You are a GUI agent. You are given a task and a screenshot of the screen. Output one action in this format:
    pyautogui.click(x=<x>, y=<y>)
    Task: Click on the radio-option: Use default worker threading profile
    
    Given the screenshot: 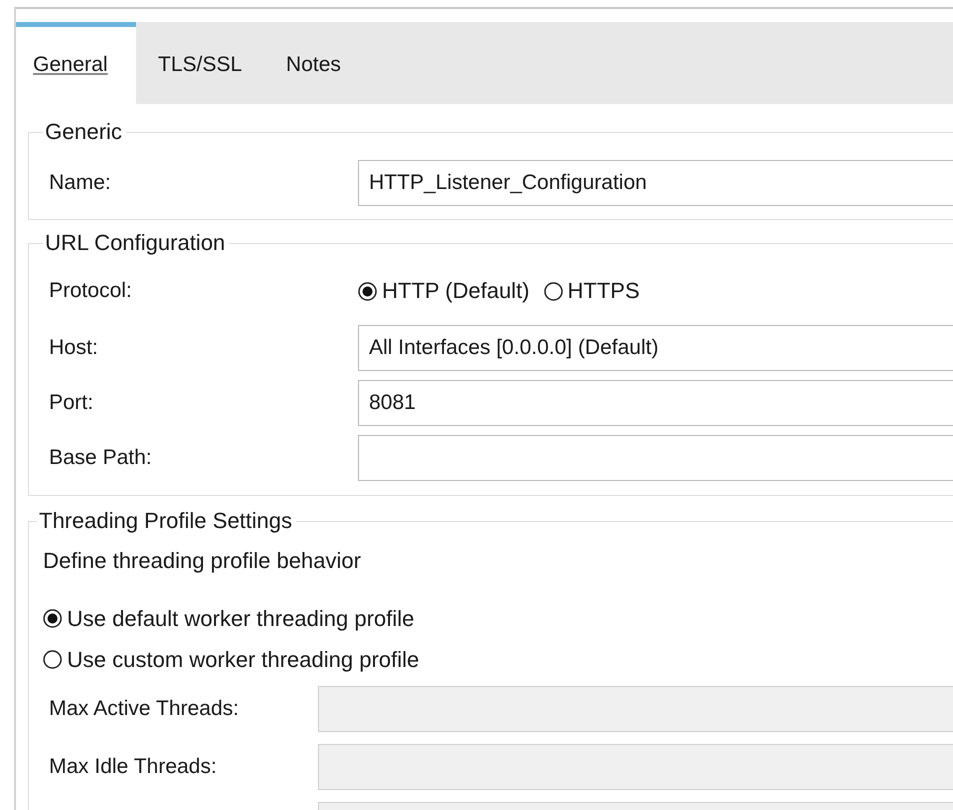 What is the action you would take?
    pyautogui.click(x=228, y=619)
    